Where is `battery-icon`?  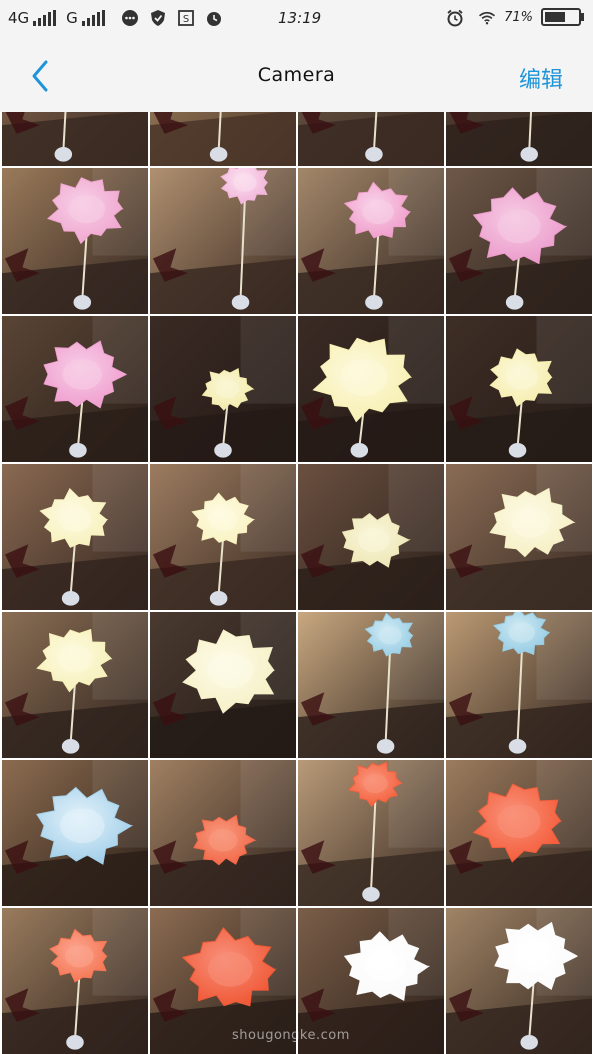 battery-icon is located at coordinates (562, 17).